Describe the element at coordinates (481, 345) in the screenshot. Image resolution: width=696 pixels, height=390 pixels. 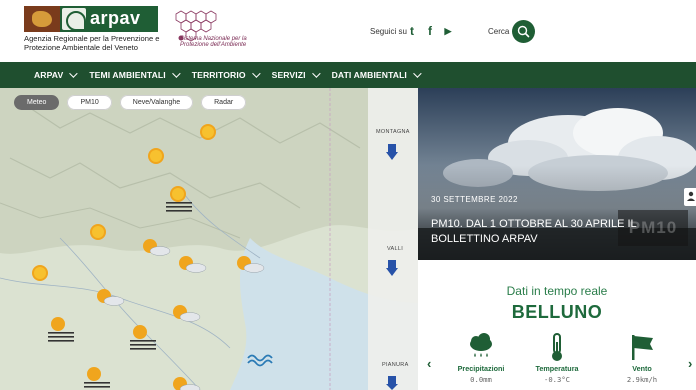
I see `rain-cloud-icon` at that location.